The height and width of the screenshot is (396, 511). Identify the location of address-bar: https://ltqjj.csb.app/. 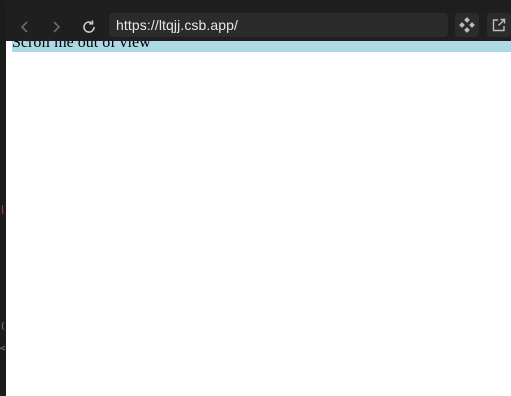
(278, 25).